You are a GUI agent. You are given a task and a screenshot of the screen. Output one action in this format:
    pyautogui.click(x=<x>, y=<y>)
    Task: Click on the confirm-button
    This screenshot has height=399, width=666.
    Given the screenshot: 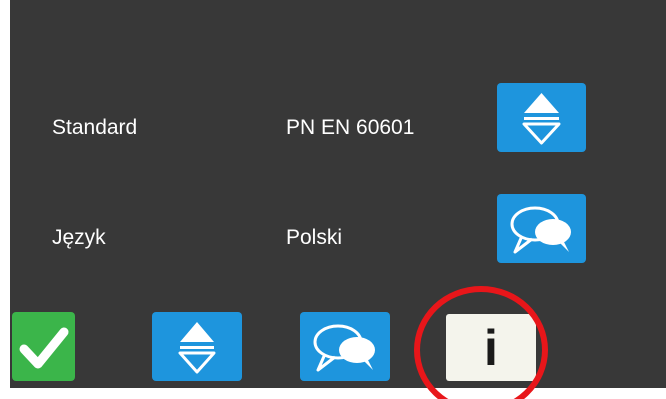 What is the action you would take?
    pyautogui.click(x=43, y=346)
    